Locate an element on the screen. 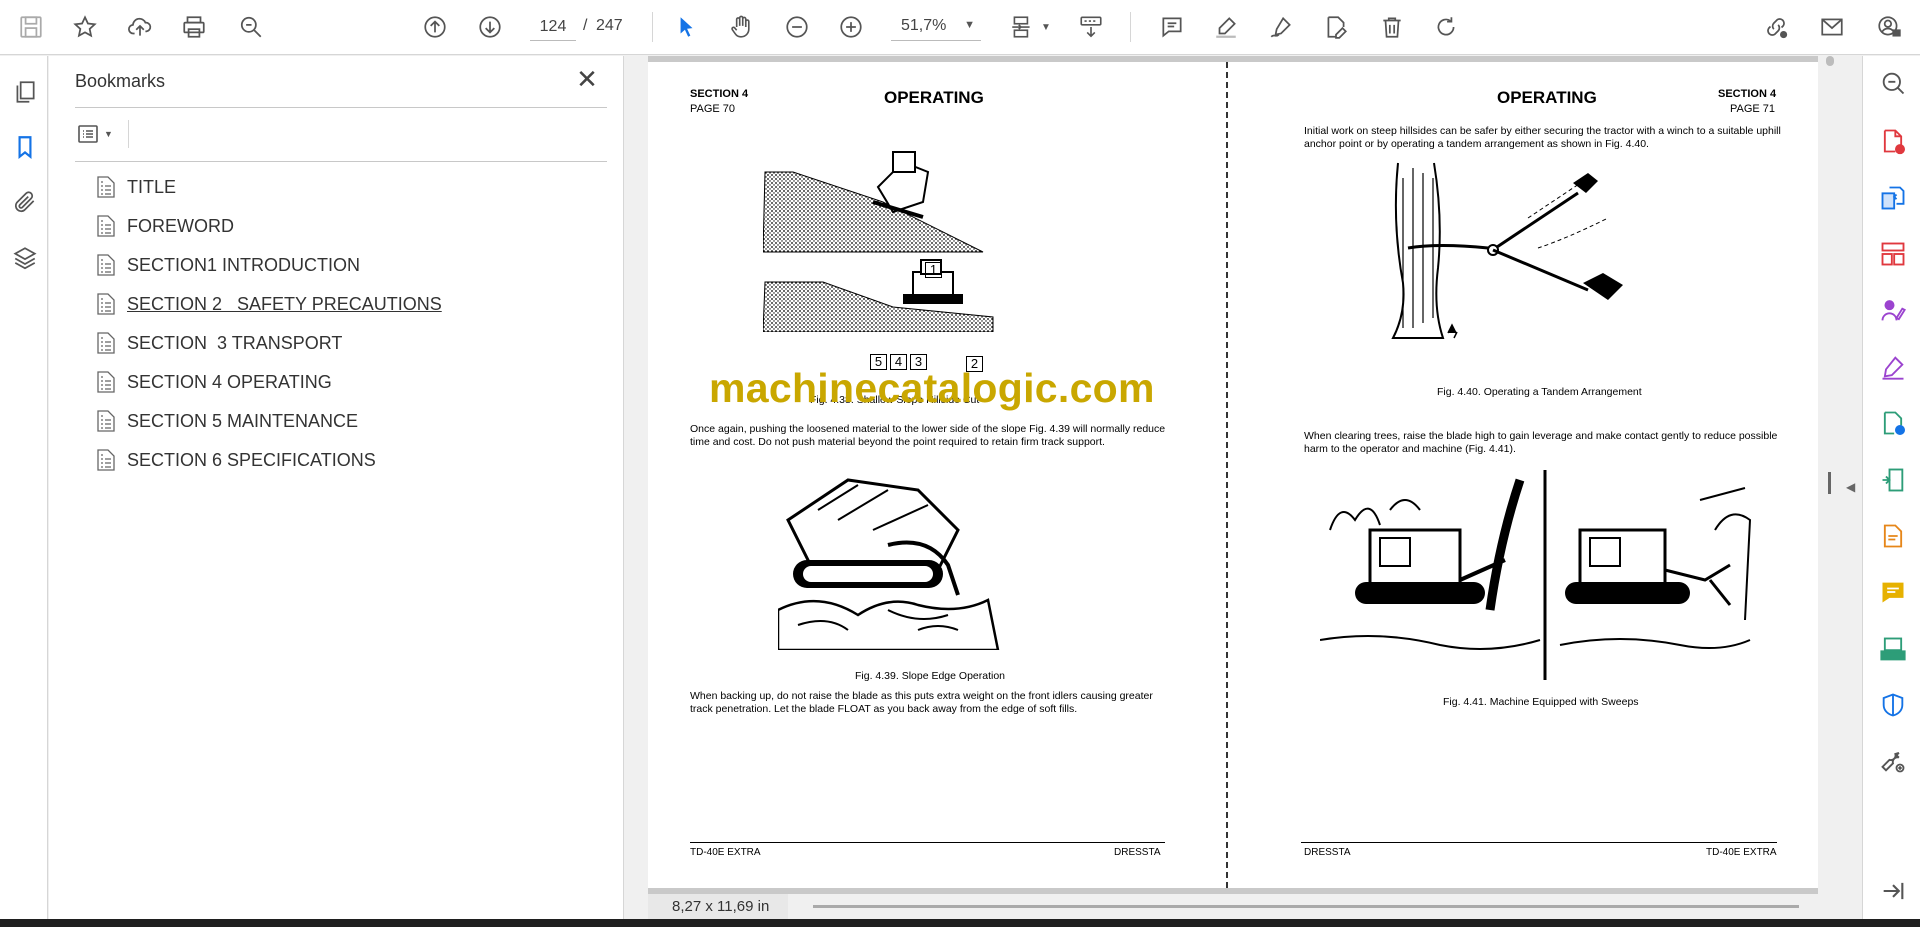 This screenshot has height=927, width=1920. bookmark-title: TITLE is located at coordinates (135, 187).